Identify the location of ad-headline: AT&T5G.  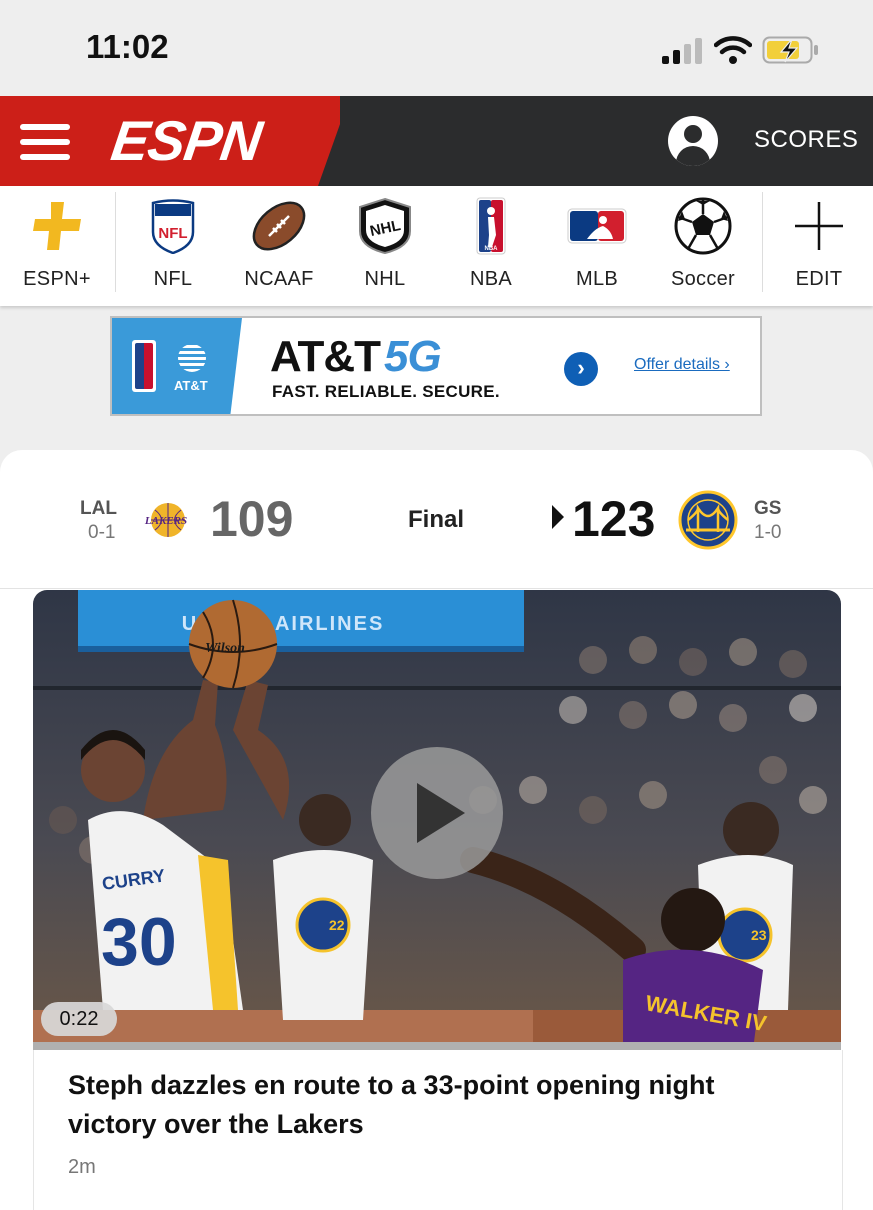
(356, 357).